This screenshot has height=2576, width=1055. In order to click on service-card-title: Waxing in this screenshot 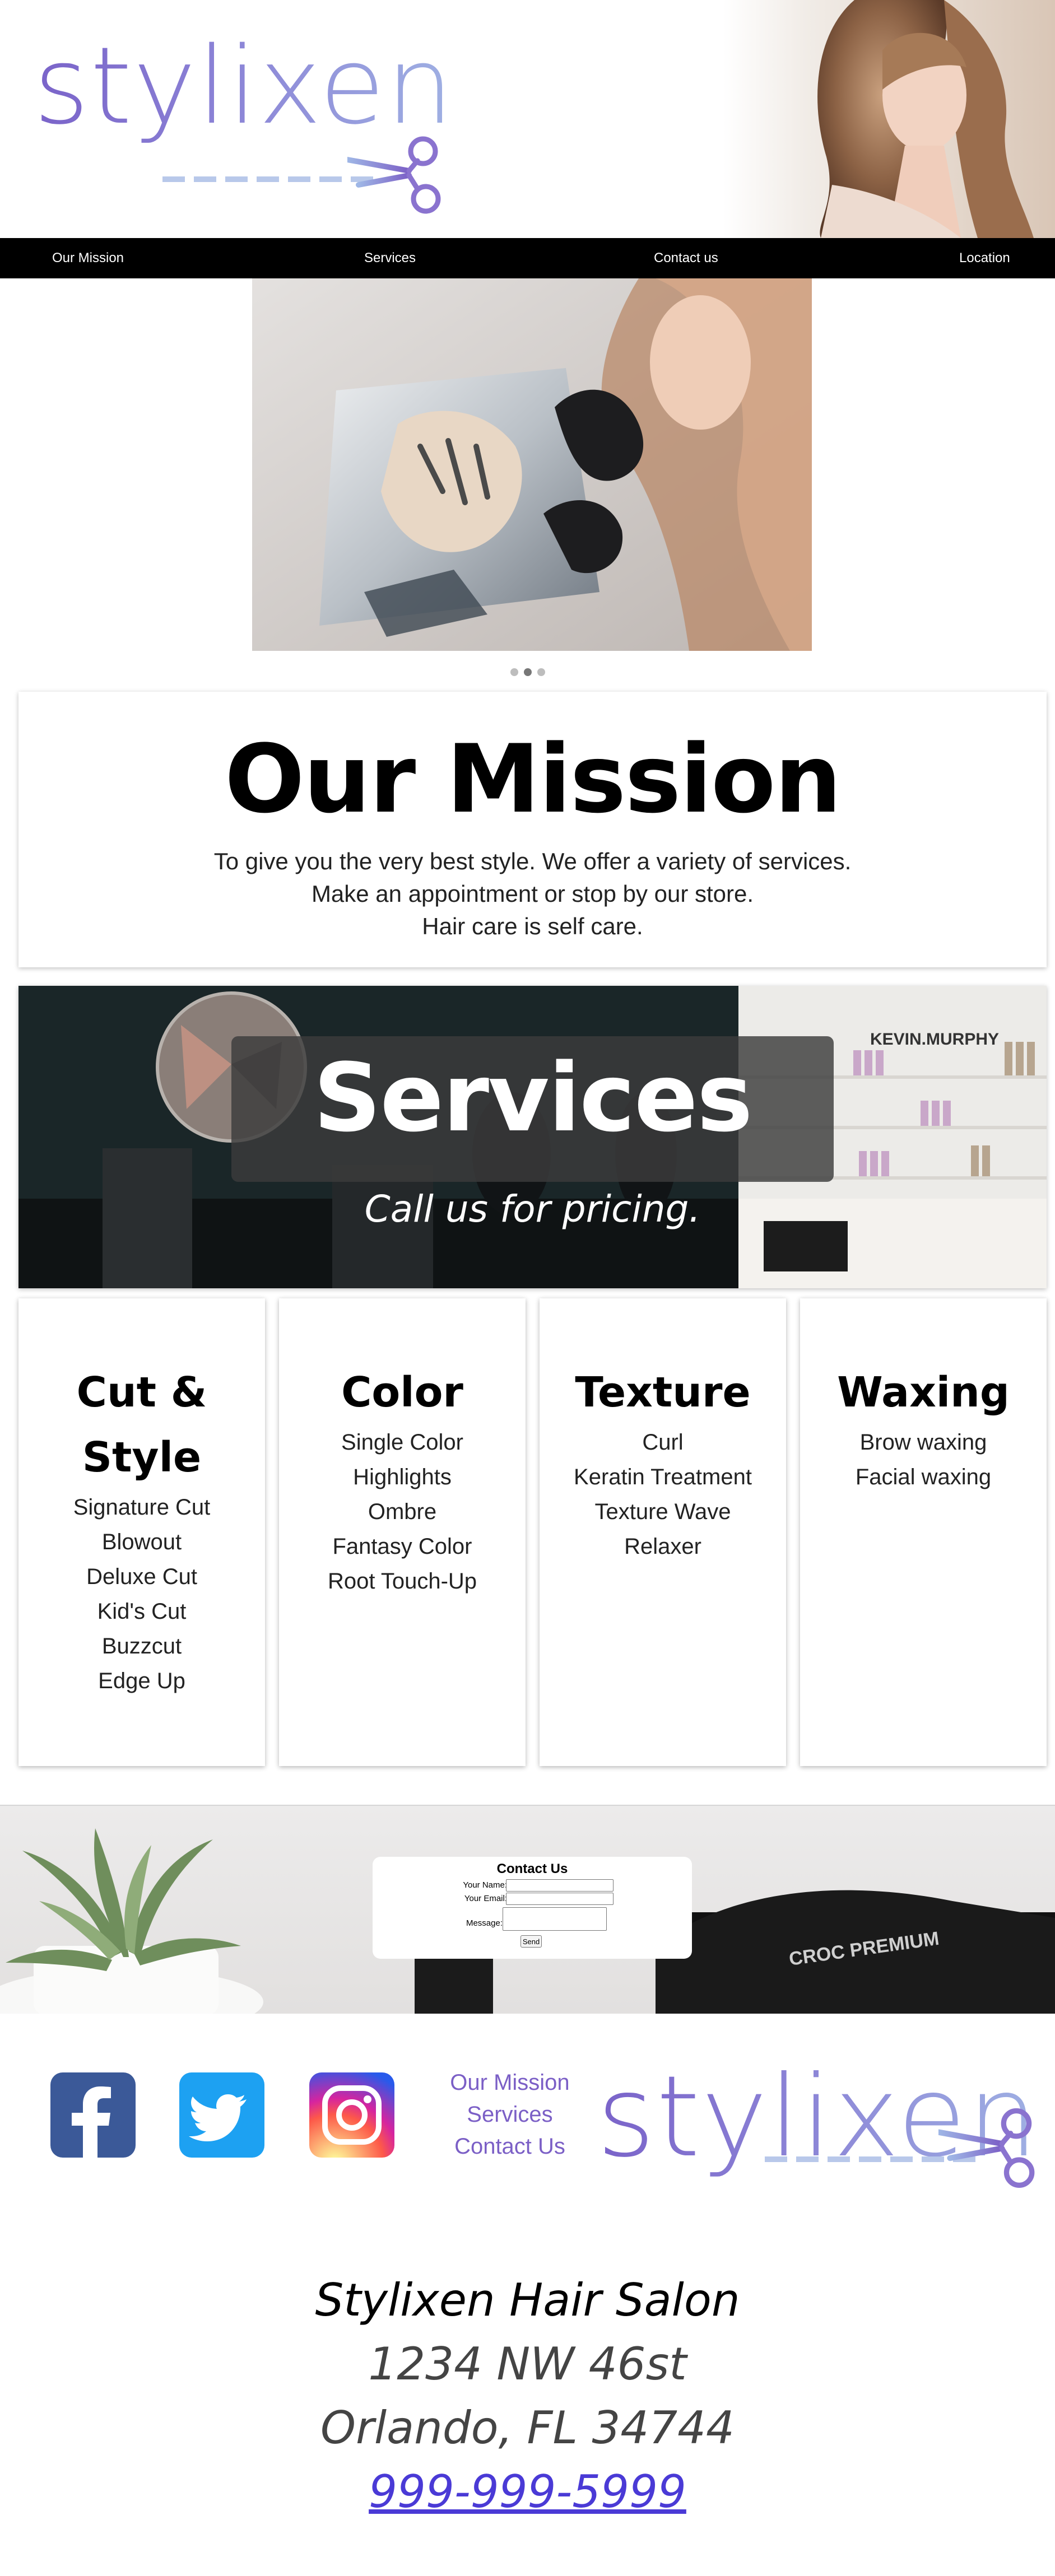, I will do `click(924, 1392)`.